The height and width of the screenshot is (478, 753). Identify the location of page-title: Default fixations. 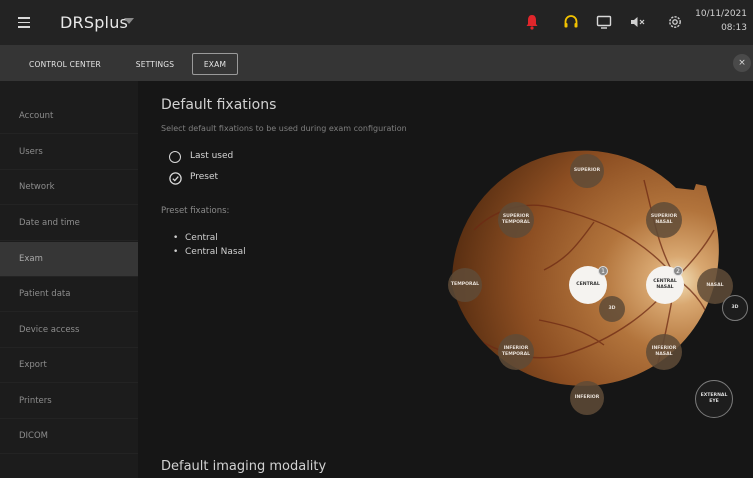
(219, 105).